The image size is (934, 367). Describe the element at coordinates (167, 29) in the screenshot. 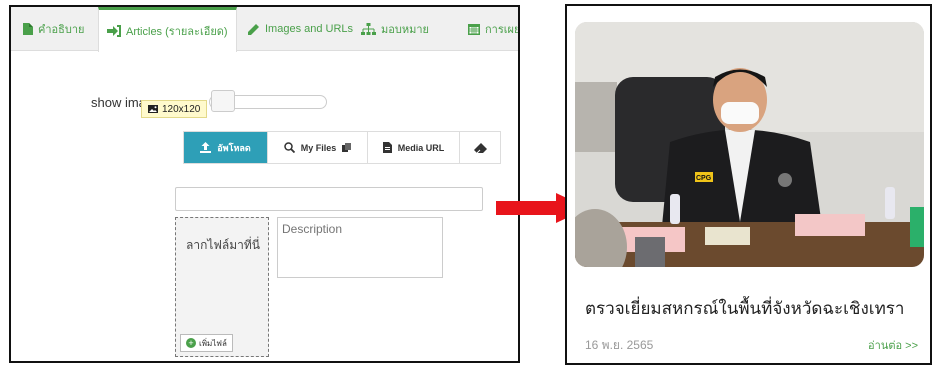

I see `tab-articles: Articles (รายละเอียด)` at that location.